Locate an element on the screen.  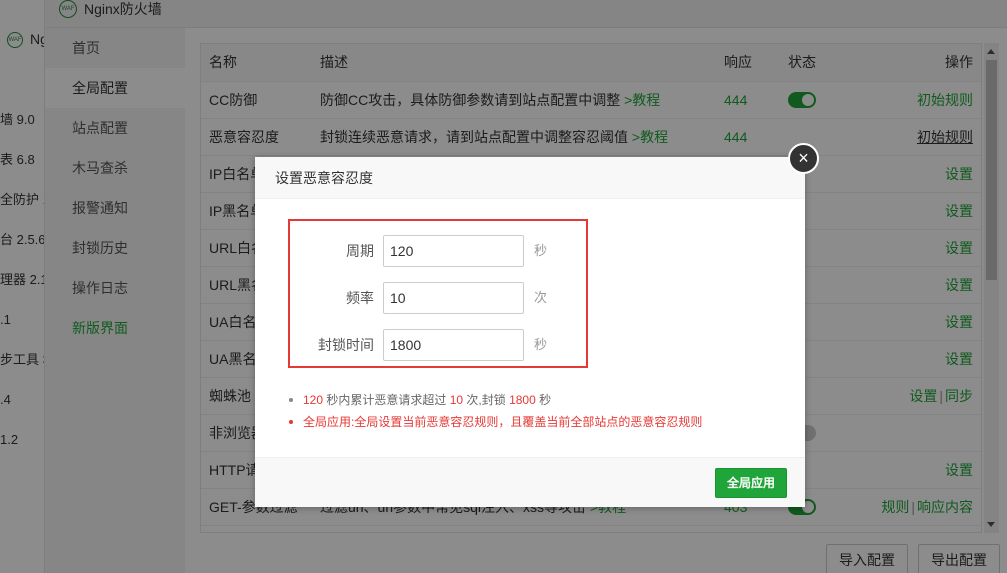
block-time-unit: 秒 is located at coordinates (541, 344).